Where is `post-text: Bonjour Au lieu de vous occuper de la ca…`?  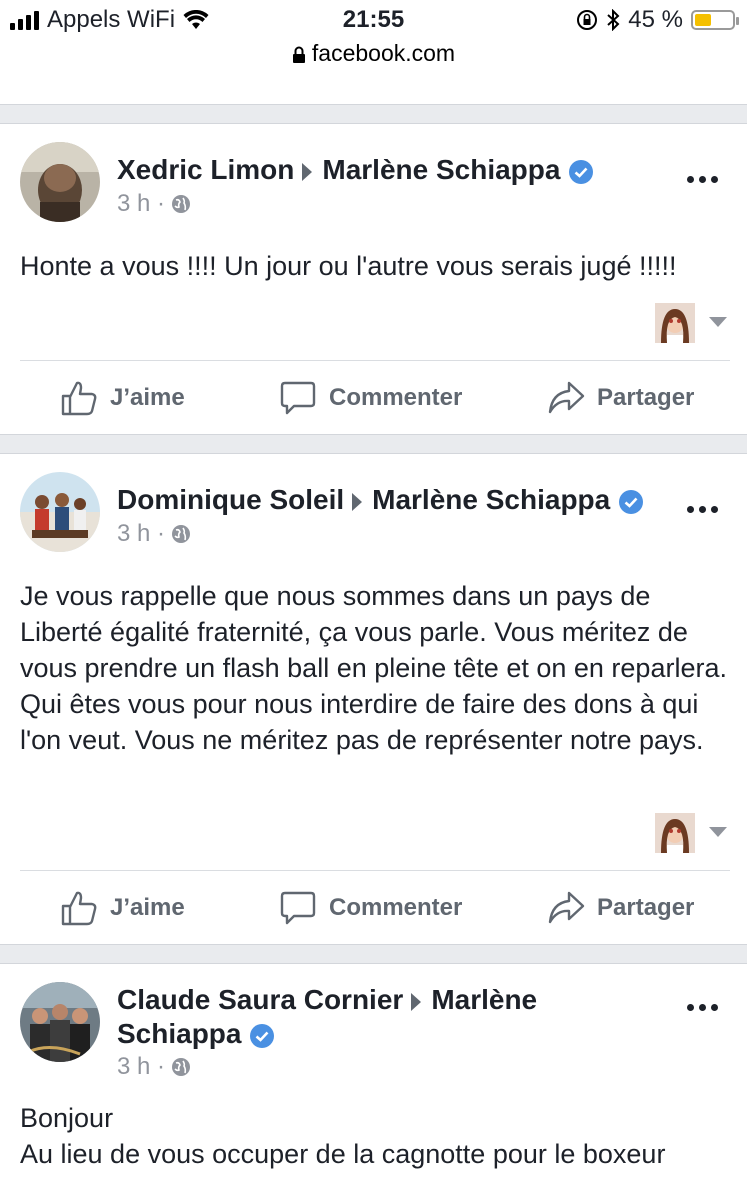
post-text: Bonjour Au lieu de vous occuper de la ca… is located at coordinates (376, 1136).